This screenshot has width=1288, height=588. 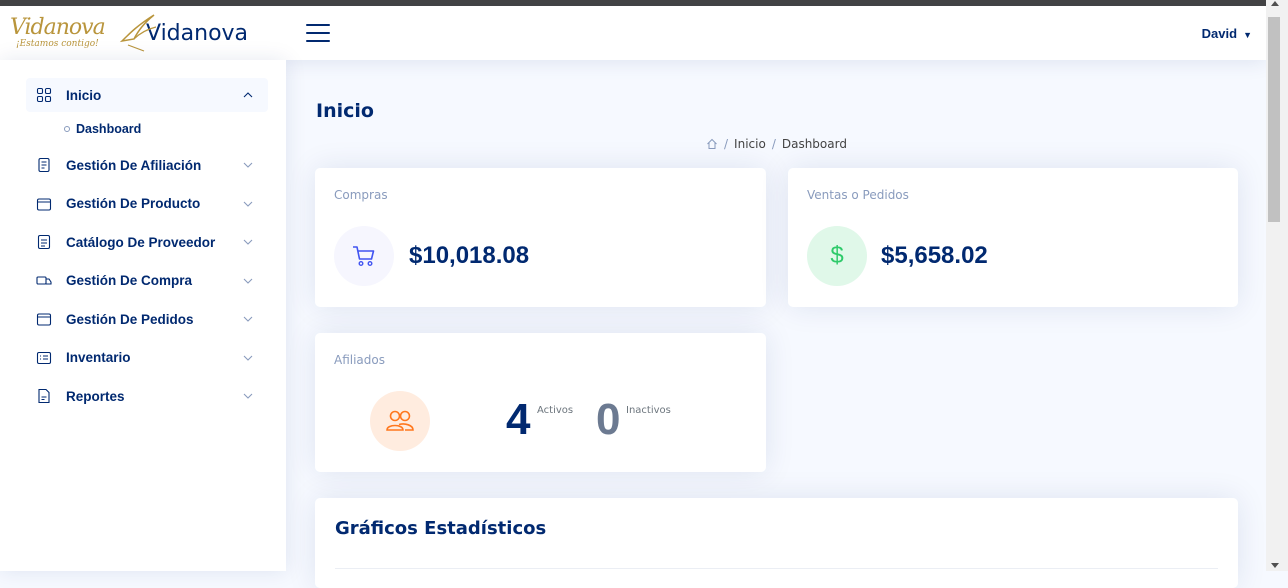 I want to click on journal-text-icon, so click(x=44, y=165).